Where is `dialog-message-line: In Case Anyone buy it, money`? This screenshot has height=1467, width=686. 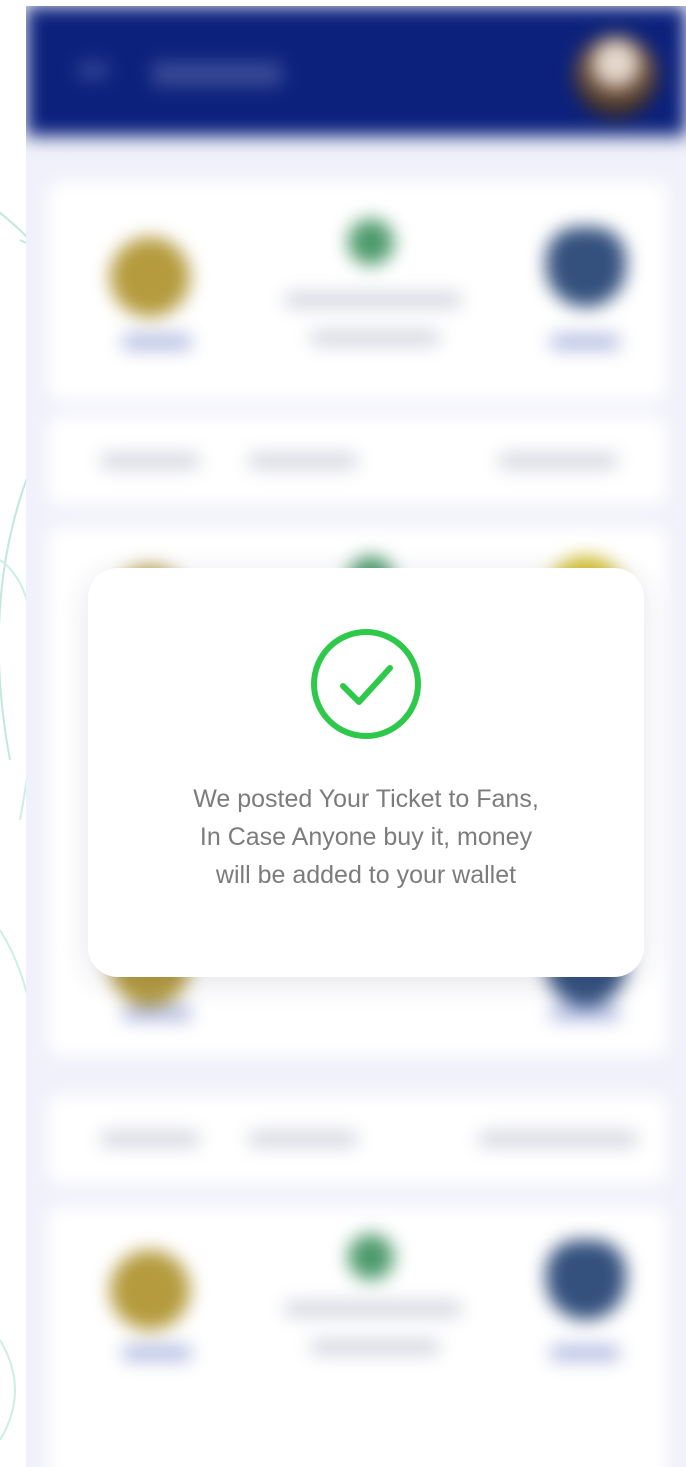 dialog-message-line: In Case Anyone buy it, money is located at coordinates (366, 837).